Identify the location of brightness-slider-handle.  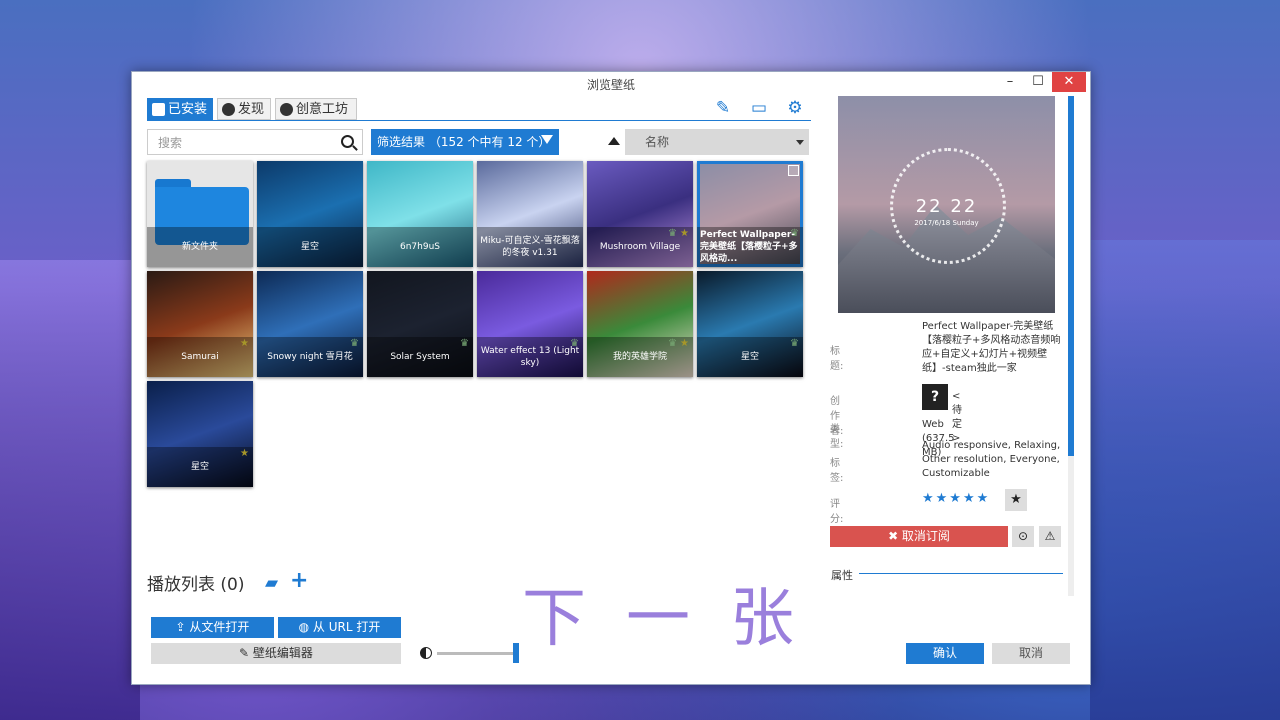
(516, 653).